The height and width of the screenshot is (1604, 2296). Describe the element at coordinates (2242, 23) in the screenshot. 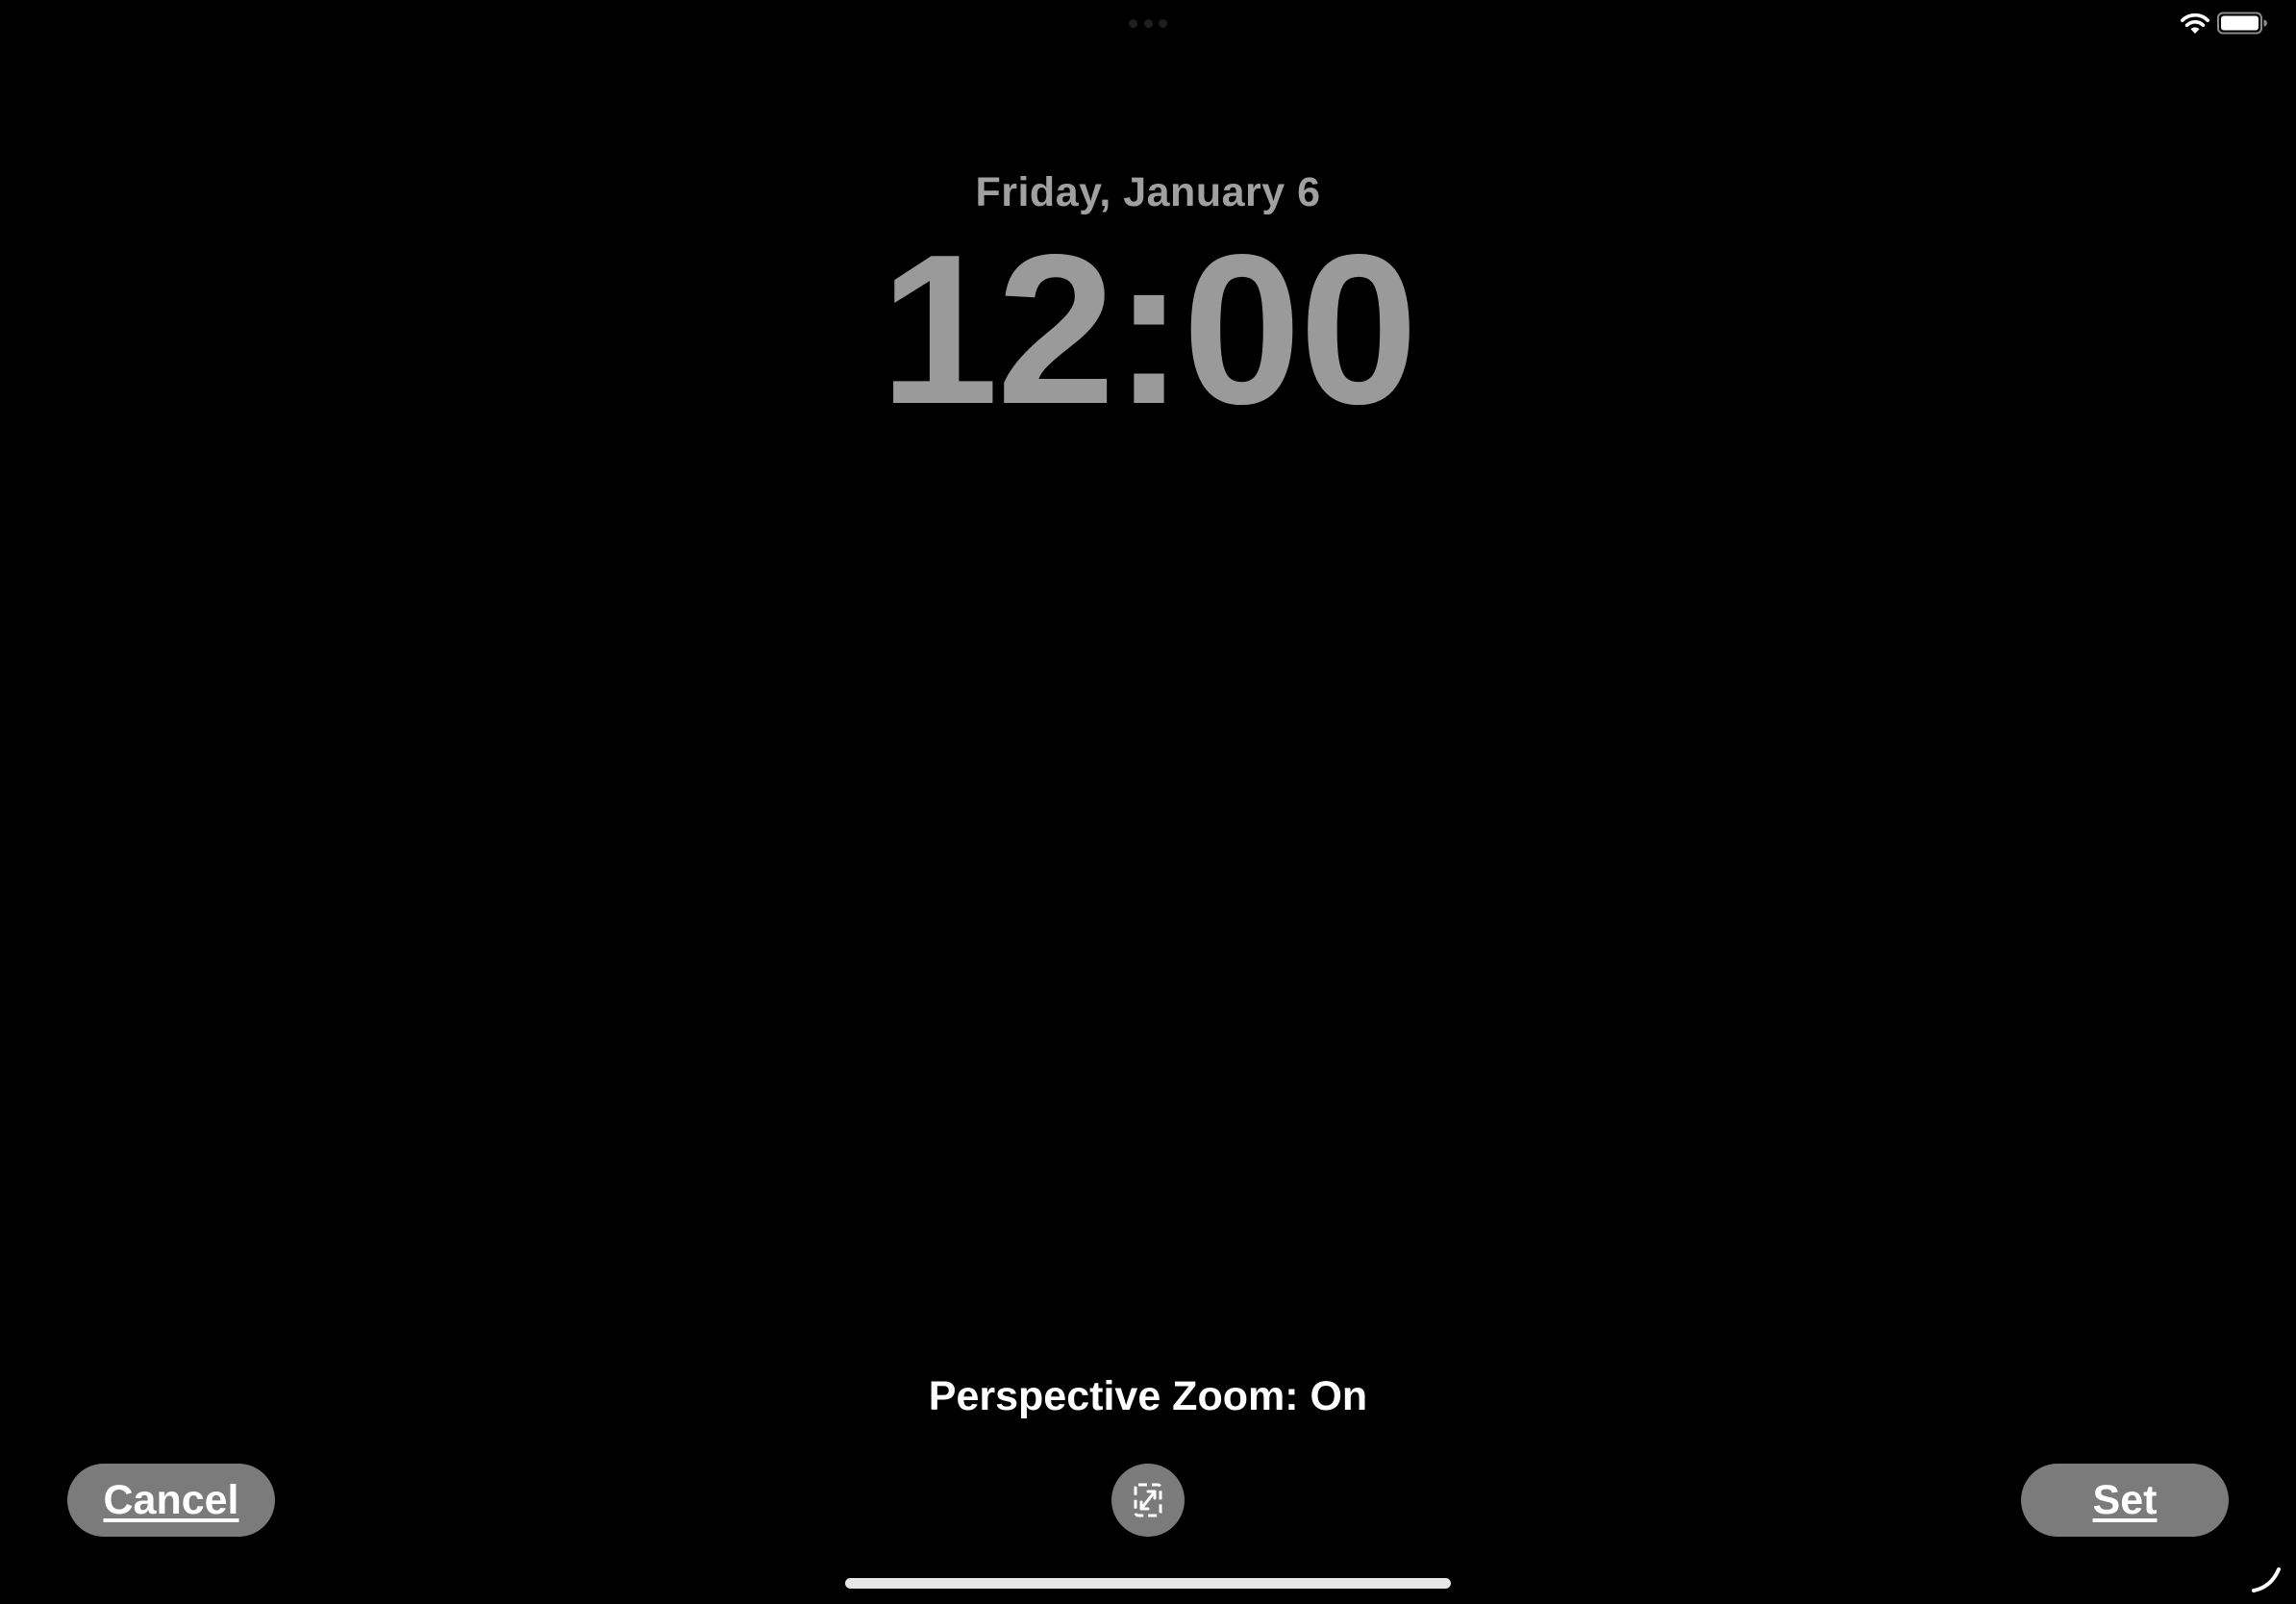

I see `battery-icon` at that location.